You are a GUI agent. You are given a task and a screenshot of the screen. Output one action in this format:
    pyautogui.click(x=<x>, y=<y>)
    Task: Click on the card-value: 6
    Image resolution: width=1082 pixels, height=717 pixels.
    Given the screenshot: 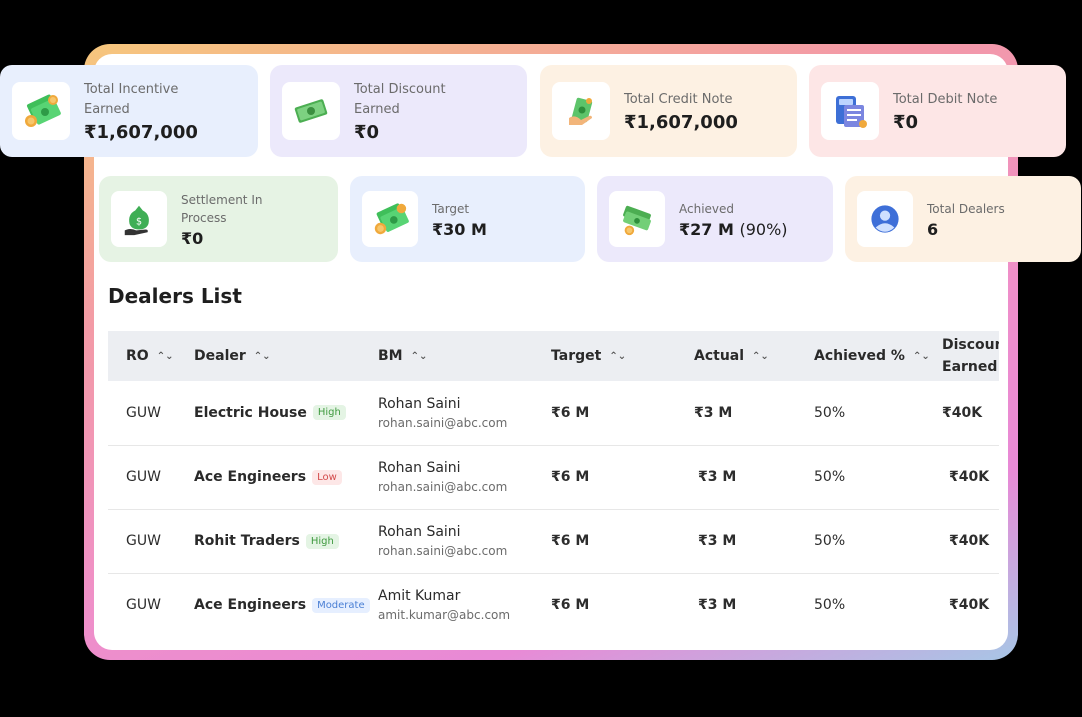 What is the action you would take?
    pyautogui.click(x=933, y=229)
    